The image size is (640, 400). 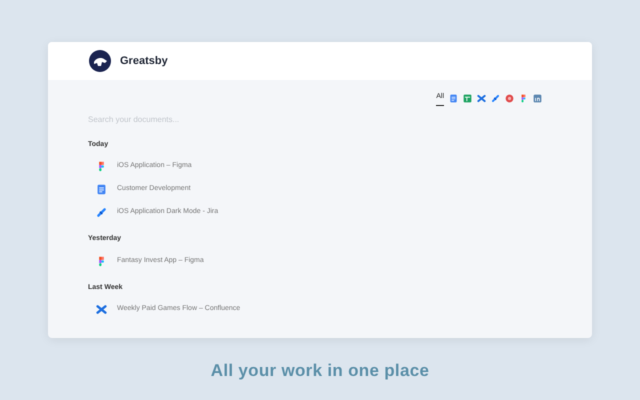 I want to click on docs-icon, so click(x=101, y=189).